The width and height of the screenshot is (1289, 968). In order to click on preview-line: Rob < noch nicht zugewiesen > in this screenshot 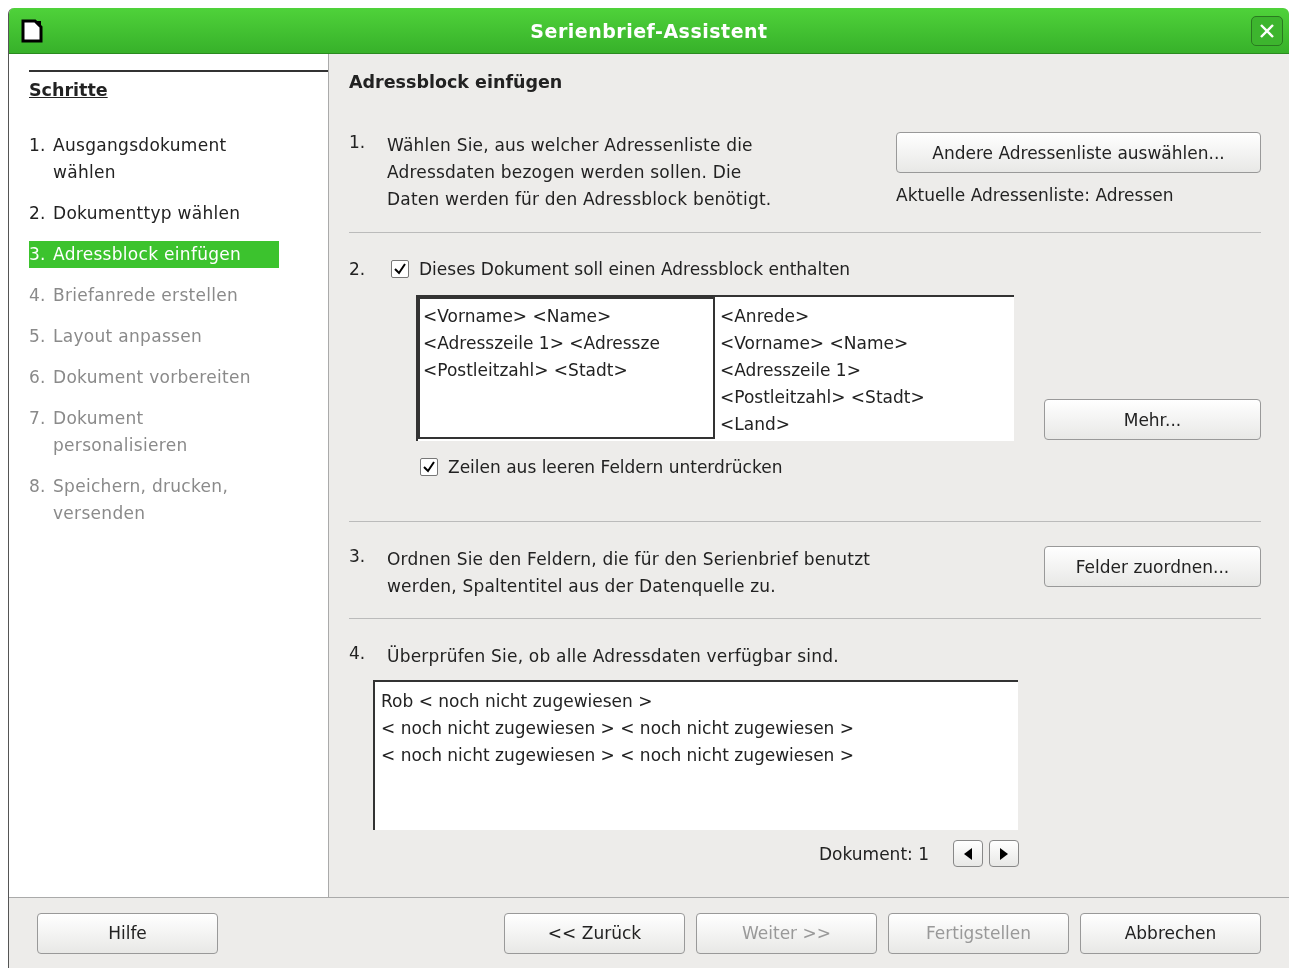, I will do `click(517, 701)`.